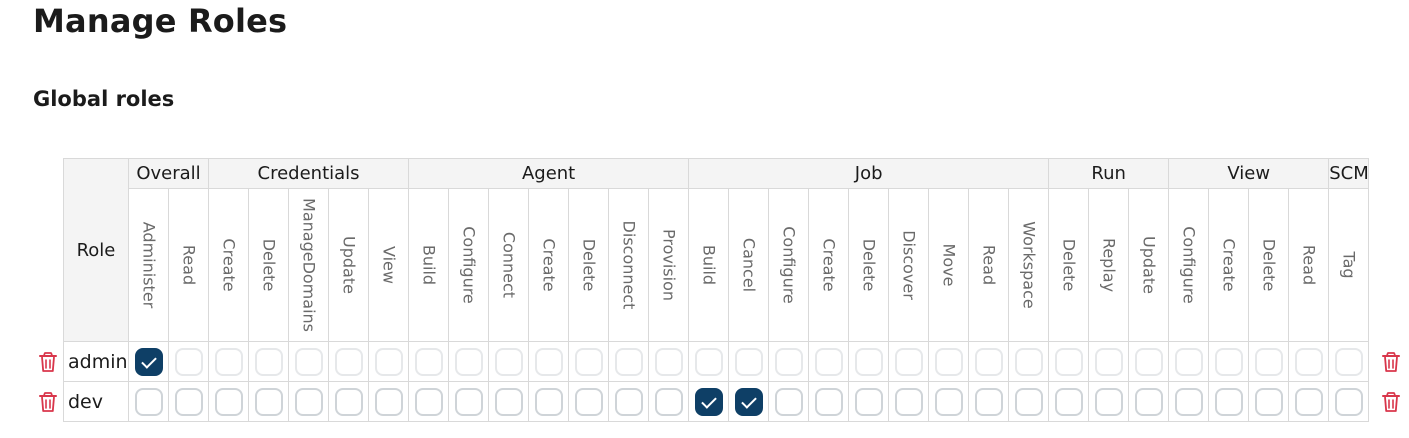 The height and width of the screenshot is (438, 1409). I want to click on permission-checkbox-dev-credentials-managedomains, so click(308, 401).